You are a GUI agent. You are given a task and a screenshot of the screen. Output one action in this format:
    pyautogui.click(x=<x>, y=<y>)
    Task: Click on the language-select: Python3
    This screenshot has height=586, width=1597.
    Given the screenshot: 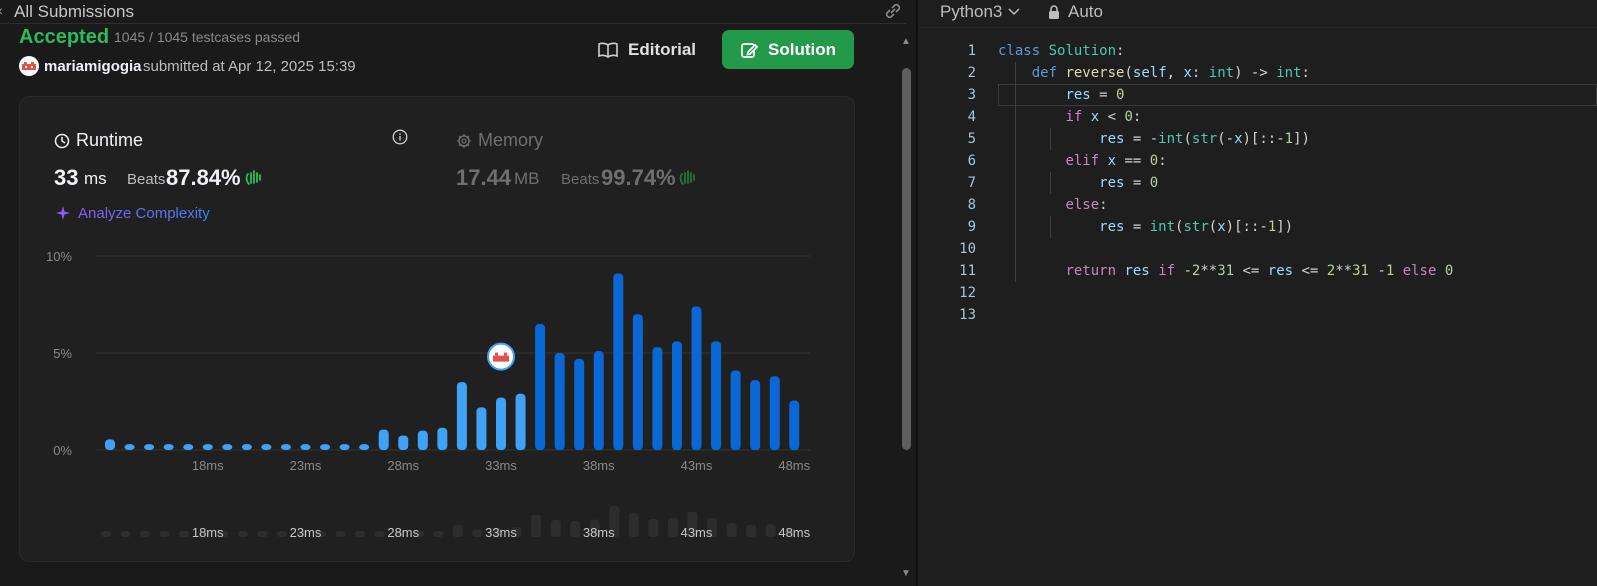 What is the action you would take?
    pyautogui.click(x=980, y=12)
    